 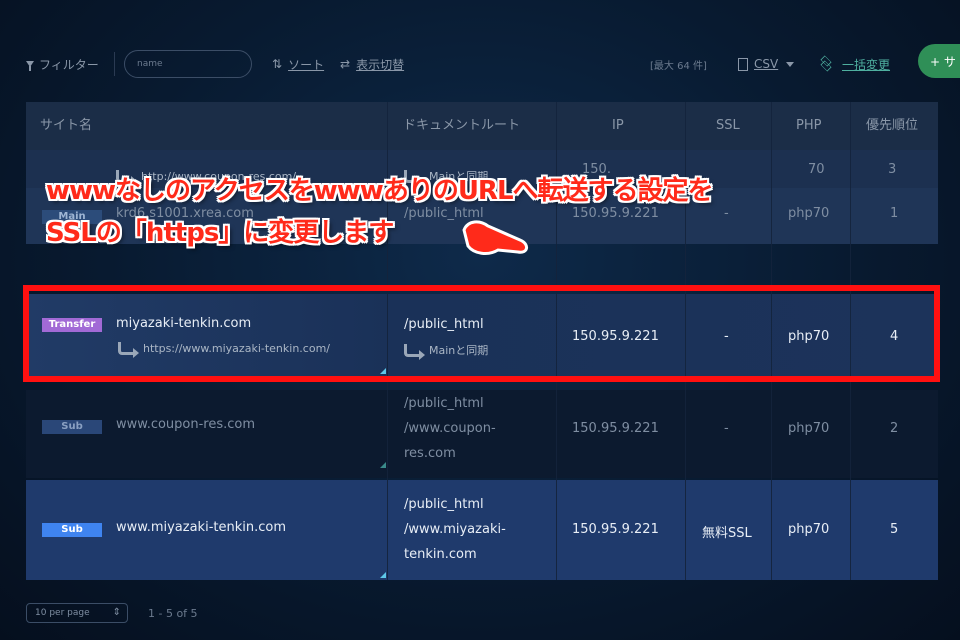 I want to click on col-ip: IP, so click(x=618, y=126).